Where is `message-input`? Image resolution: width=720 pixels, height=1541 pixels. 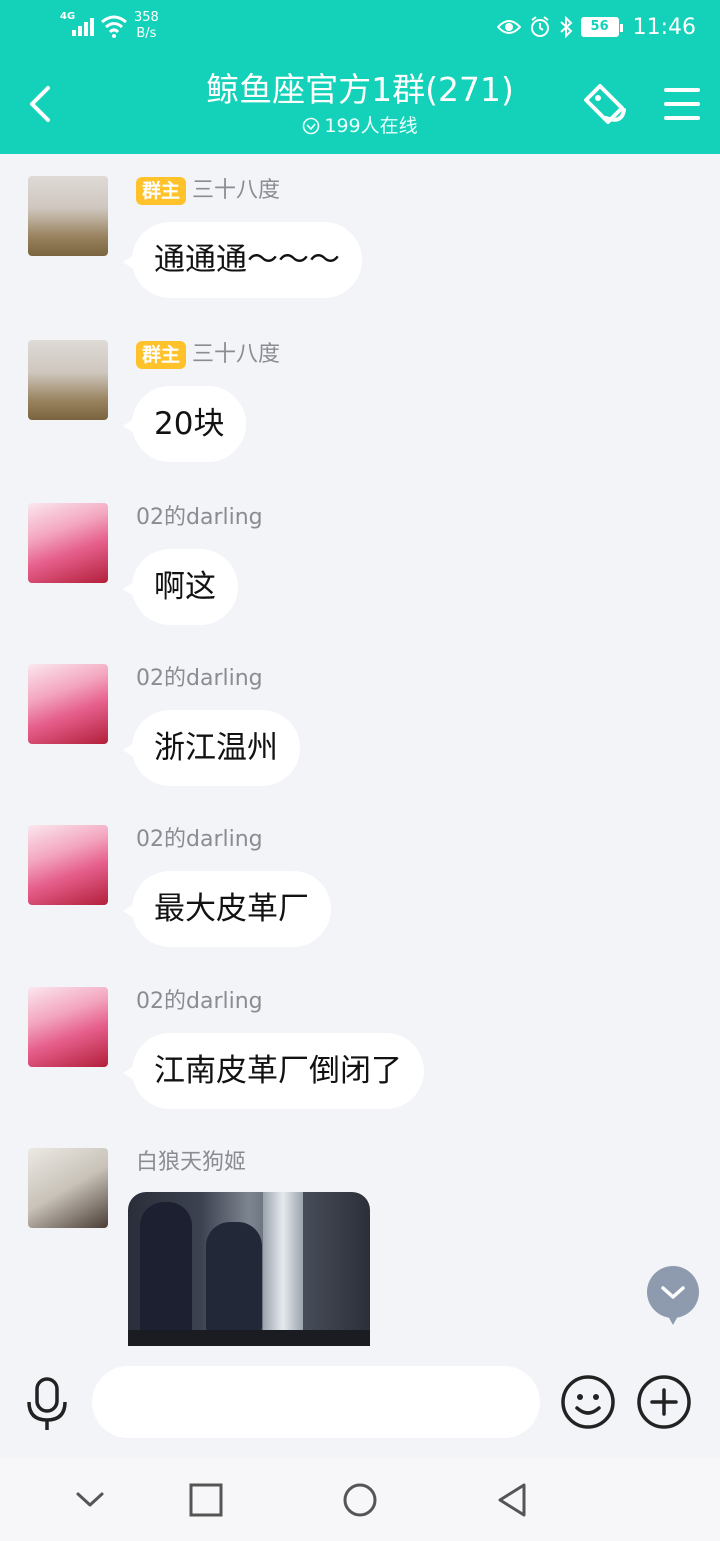 message-input is located at coordinates (316, 1402).